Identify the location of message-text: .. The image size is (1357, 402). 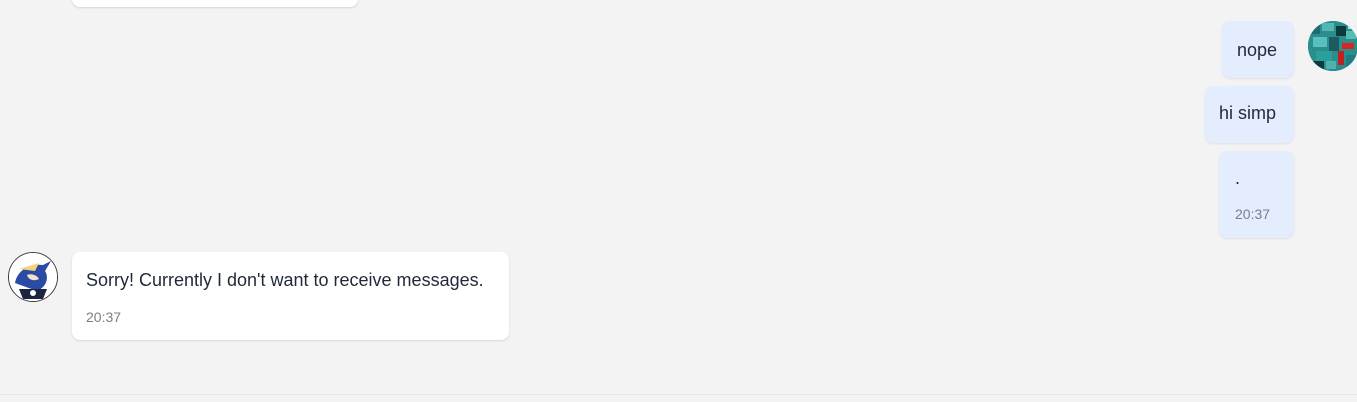
(1238, 178).